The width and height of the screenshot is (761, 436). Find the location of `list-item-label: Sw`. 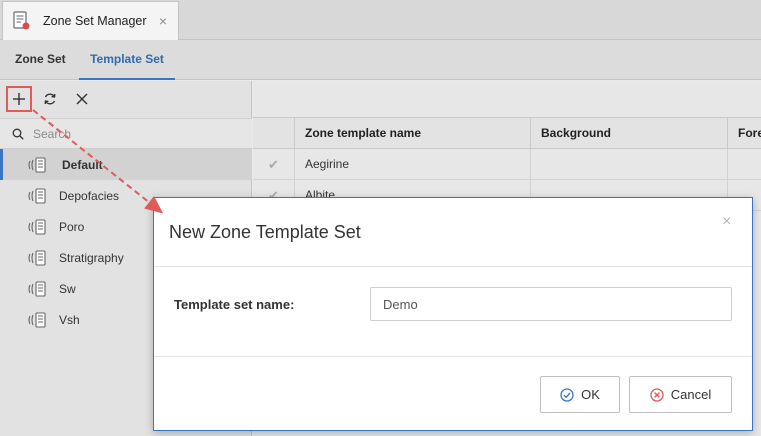

list-item-label: Sw is located at coordinates (67, 288).